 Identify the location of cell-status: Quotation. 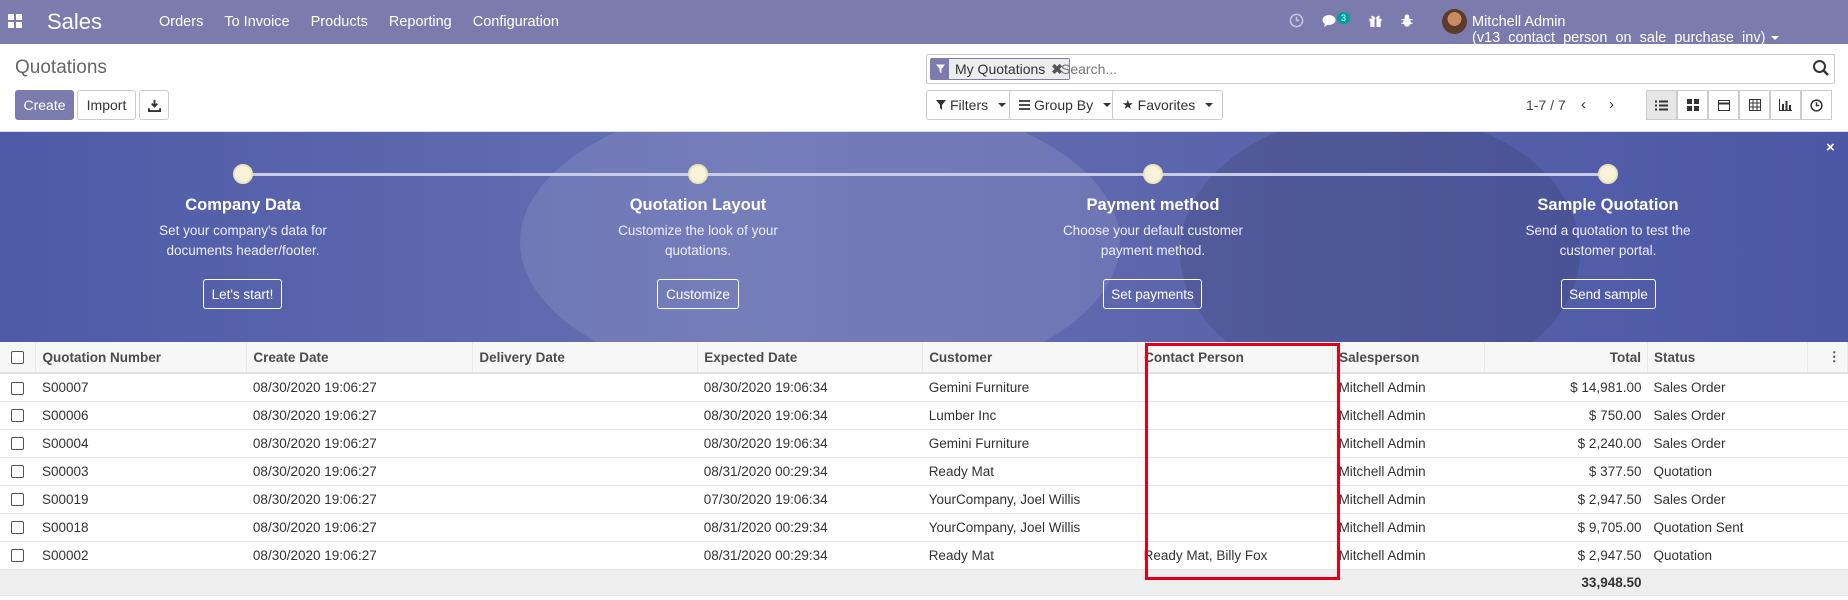
(1727, 555).